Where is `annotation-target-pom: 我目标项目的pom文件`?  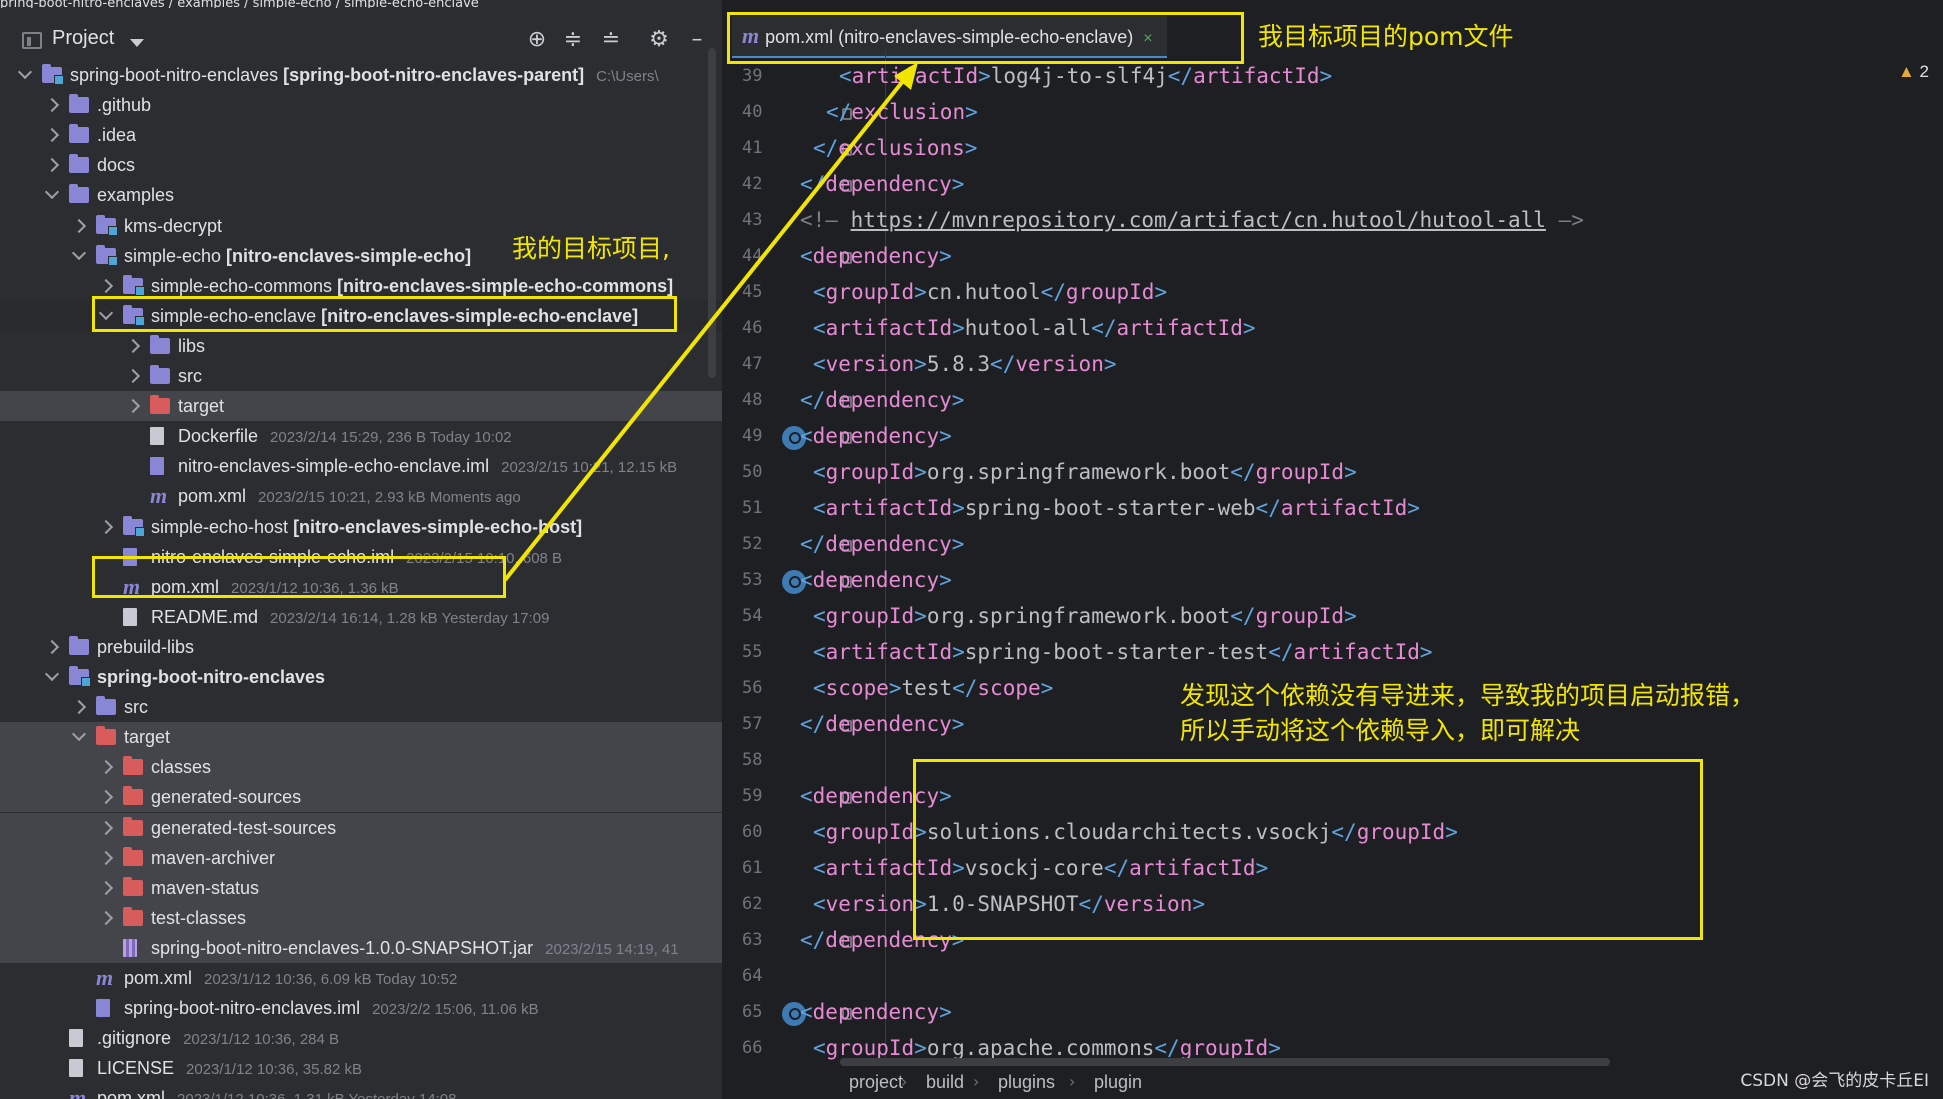 annotation-target-pom: 我目标项目的pom文件 is located at coordinates (1386, 36).